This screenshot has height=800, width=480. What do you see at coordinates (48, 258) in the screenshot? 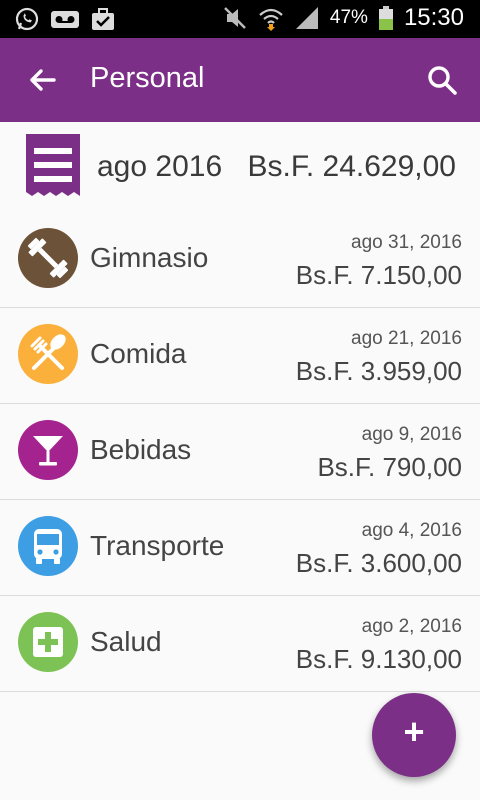
I see `dumbbell-icon` at bounding box center [48, 258].